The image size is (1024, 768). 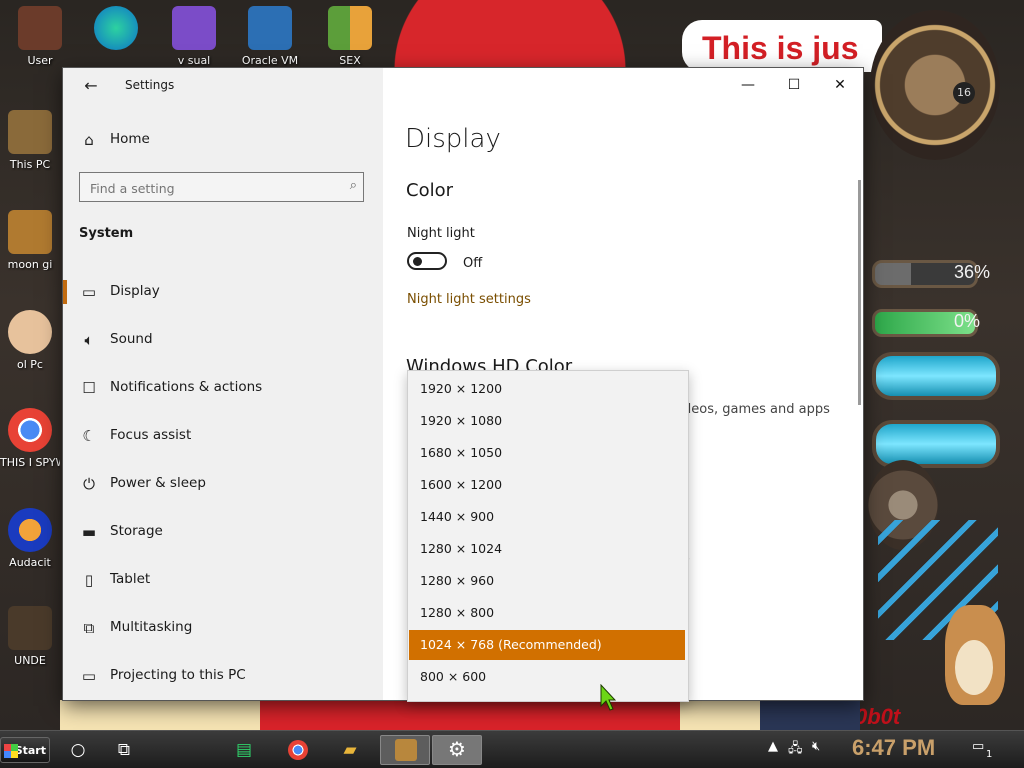 I want to click on sidebar-item-tablet: ▯ Tablet, so click(x=223, y=580).